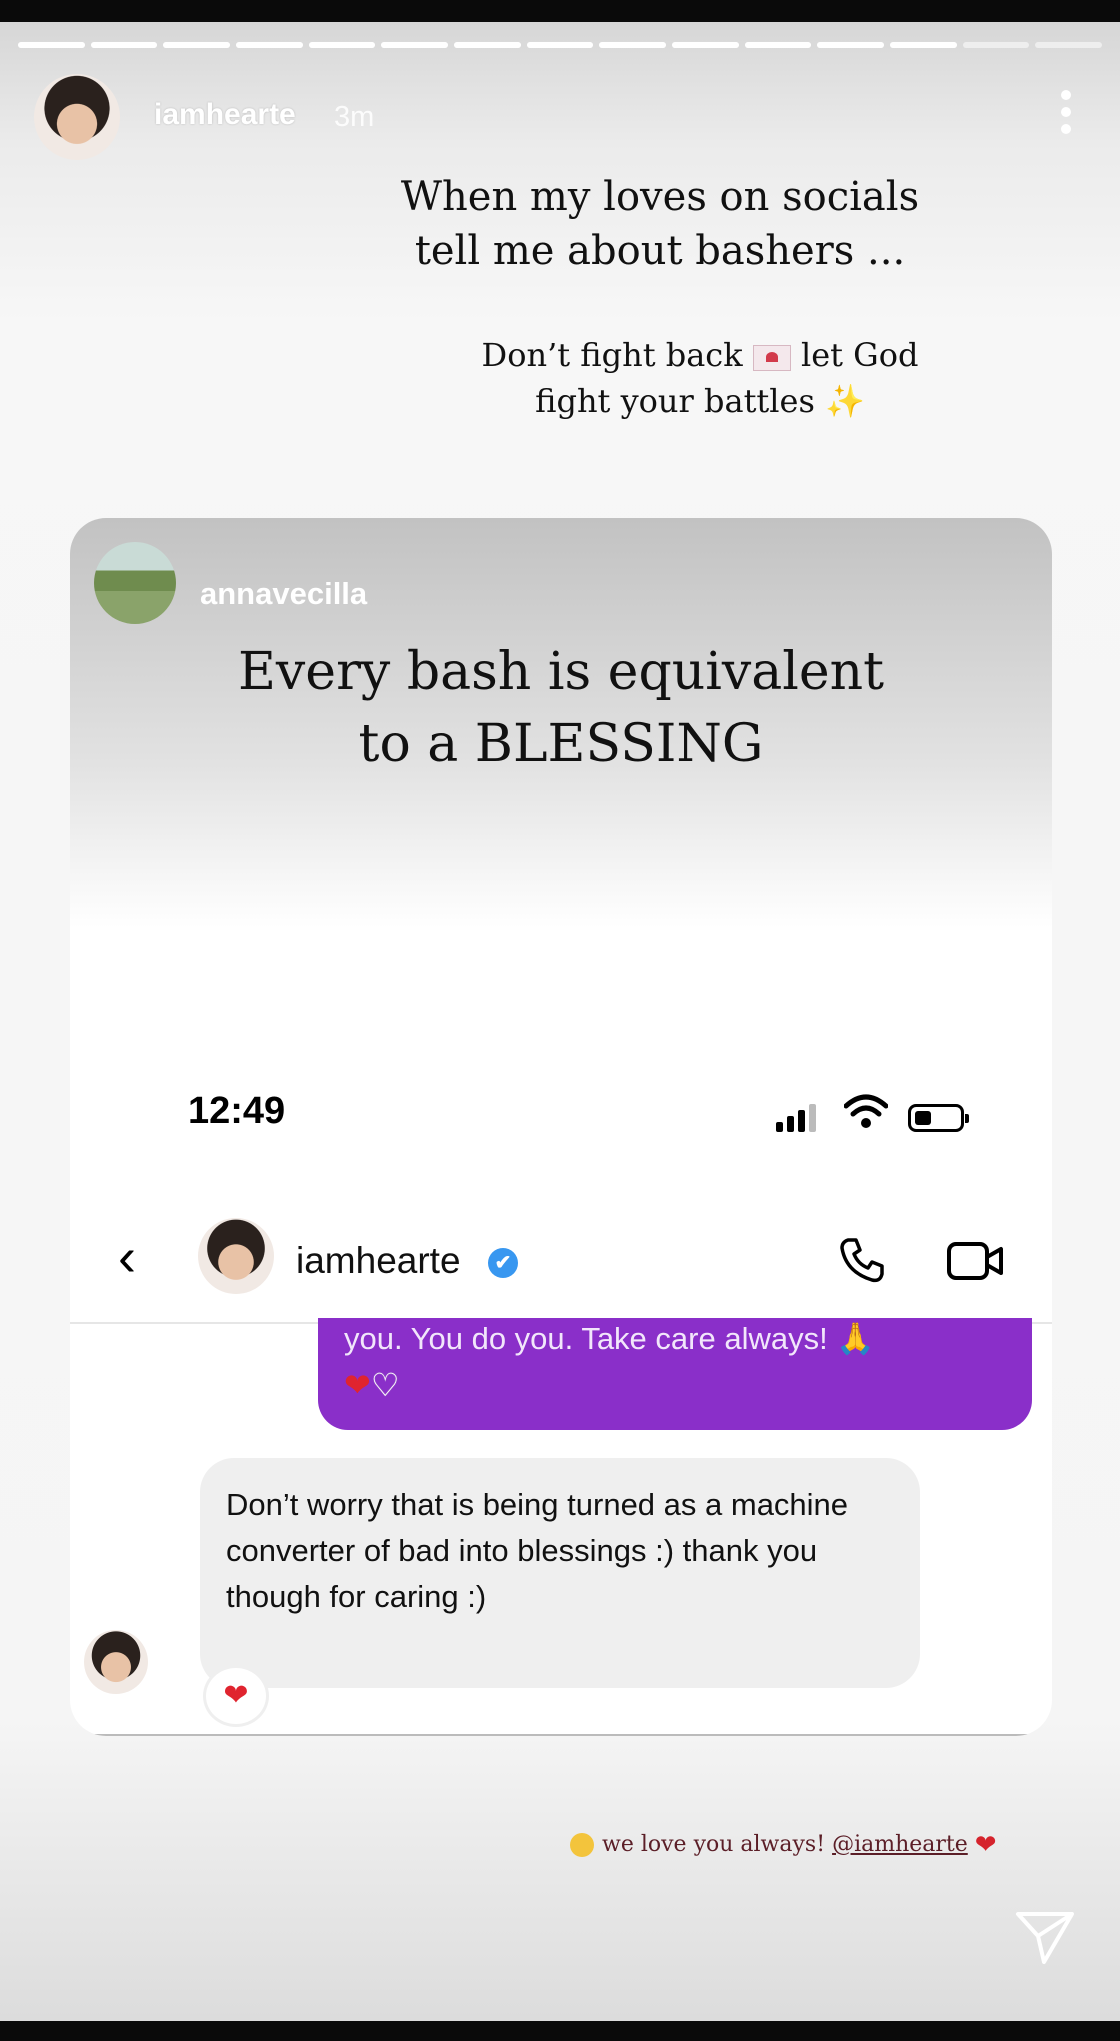 The height and width of the screenshot is (2041, 1120). I want to click on caption-text: let God, so click(859, 355).